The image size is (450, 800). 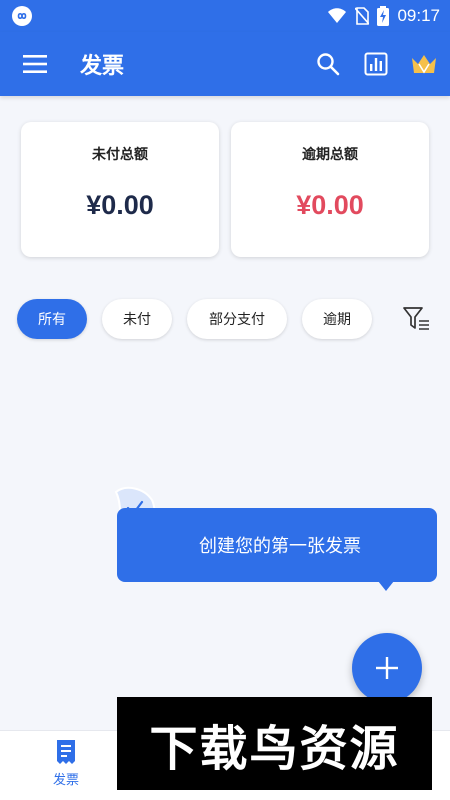 What do you see at coordinates (337, 15) in the screenshot?
I see `wifi-icon` at bounding box center [337, 15].